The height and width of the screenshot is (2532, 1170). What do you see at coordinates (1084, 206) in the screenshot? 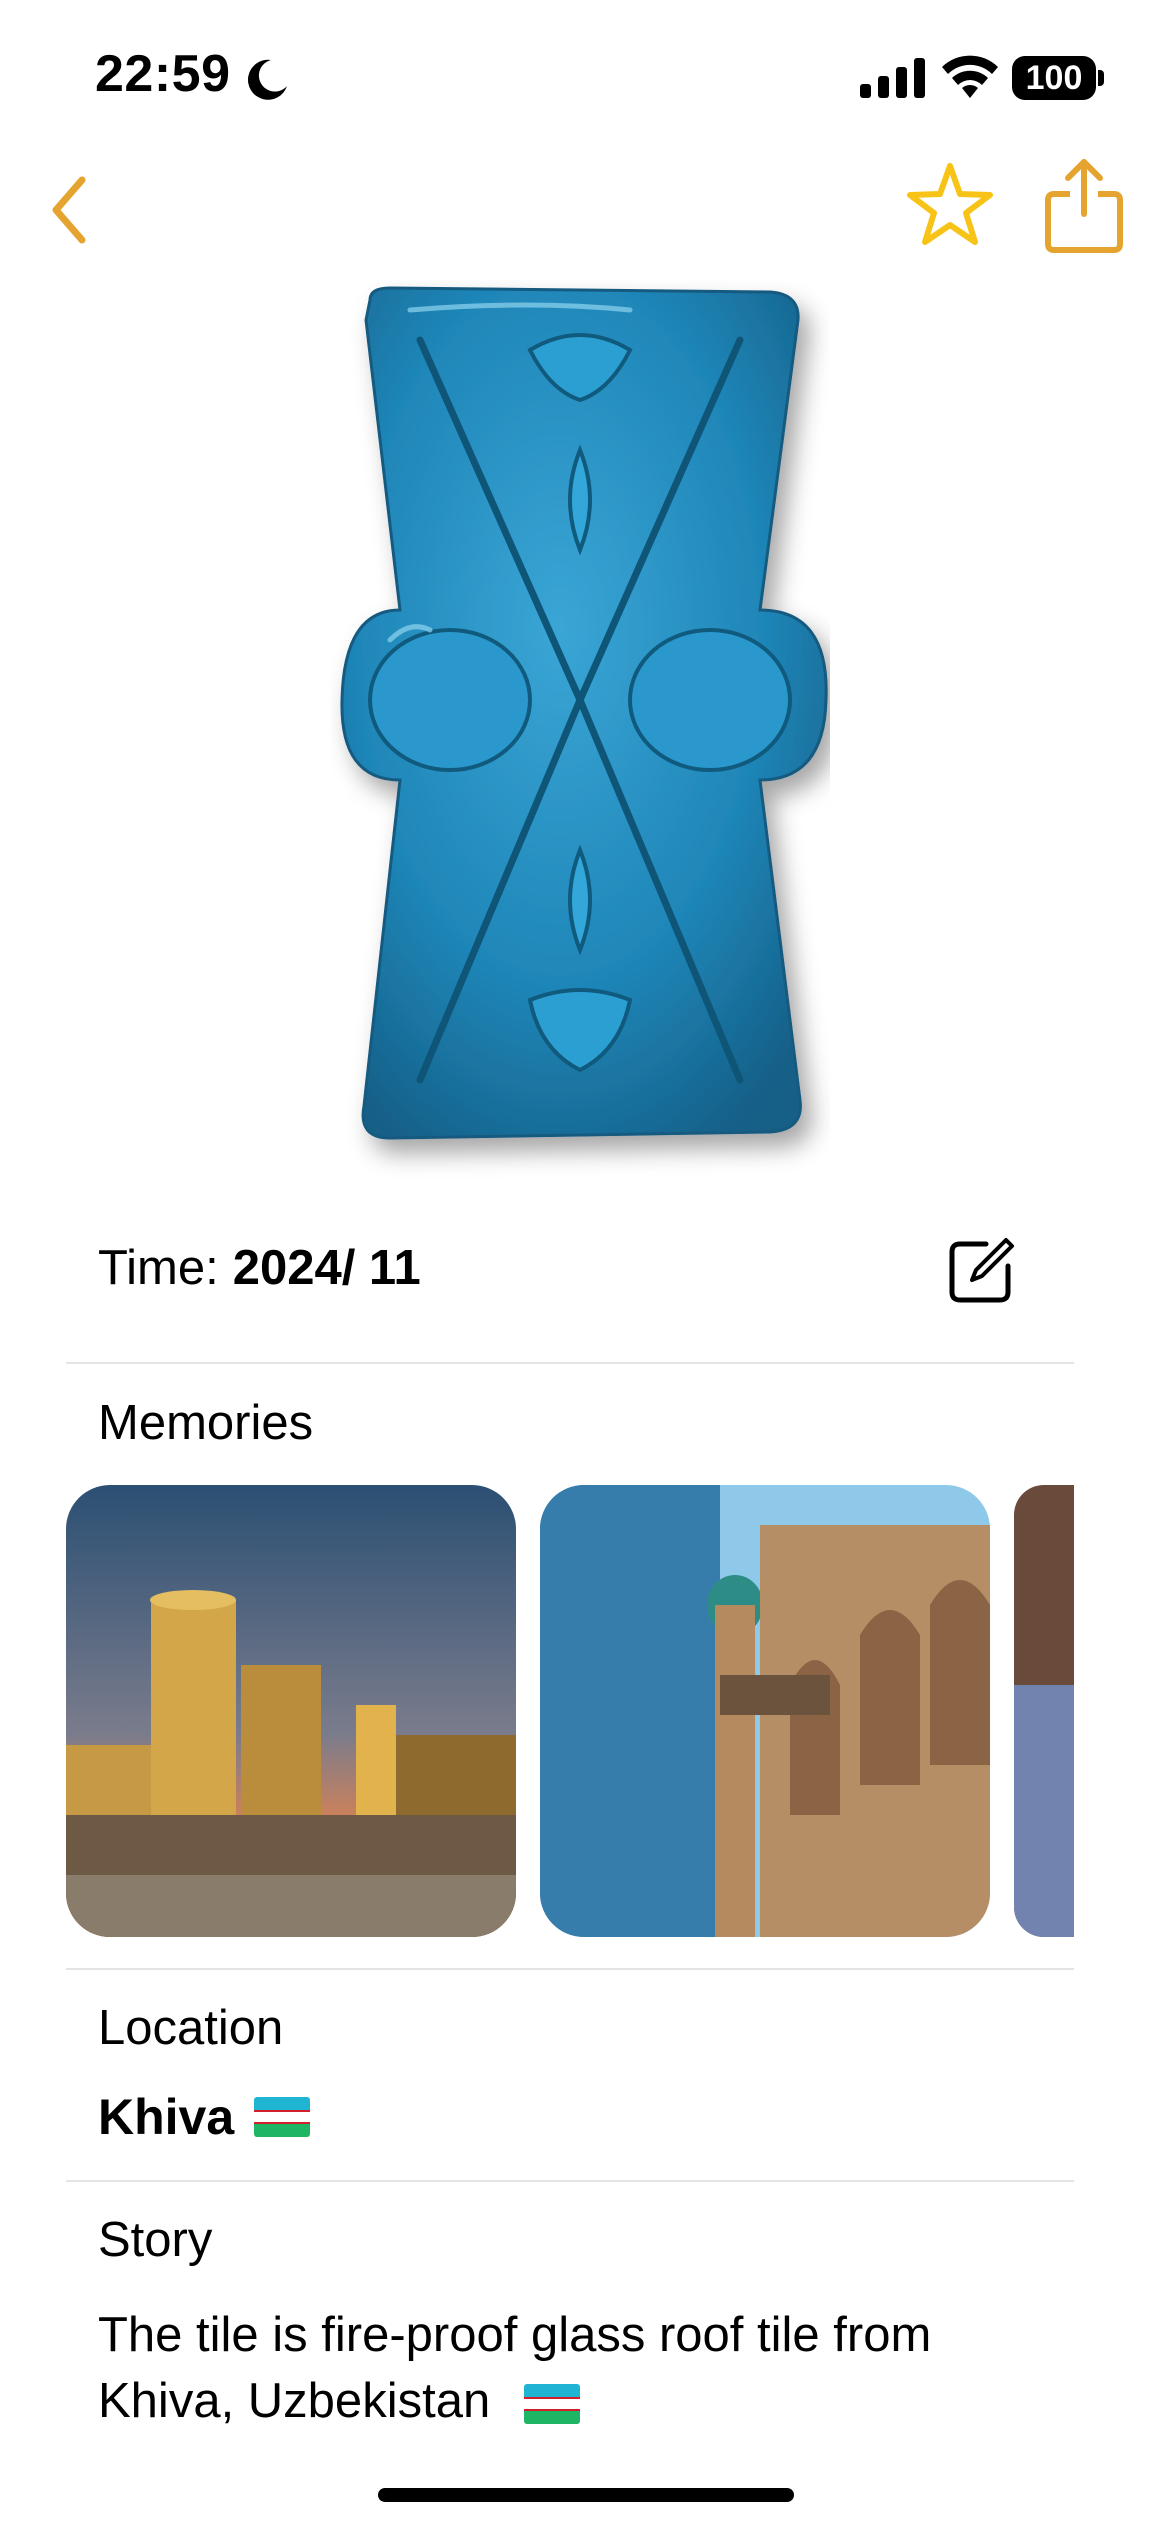
I see `share-icon` at bounding box center [1084, 206].